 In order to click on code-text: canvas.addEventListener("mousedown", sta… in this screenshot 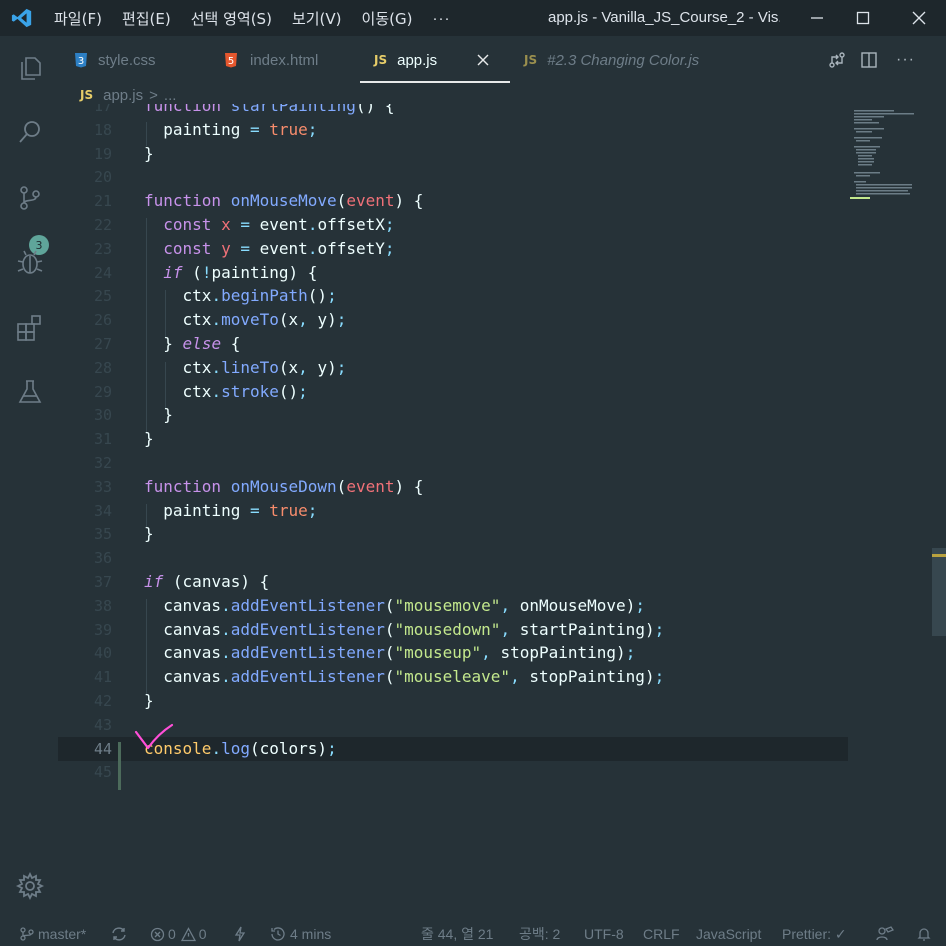, I will do `click(414, 629)`.